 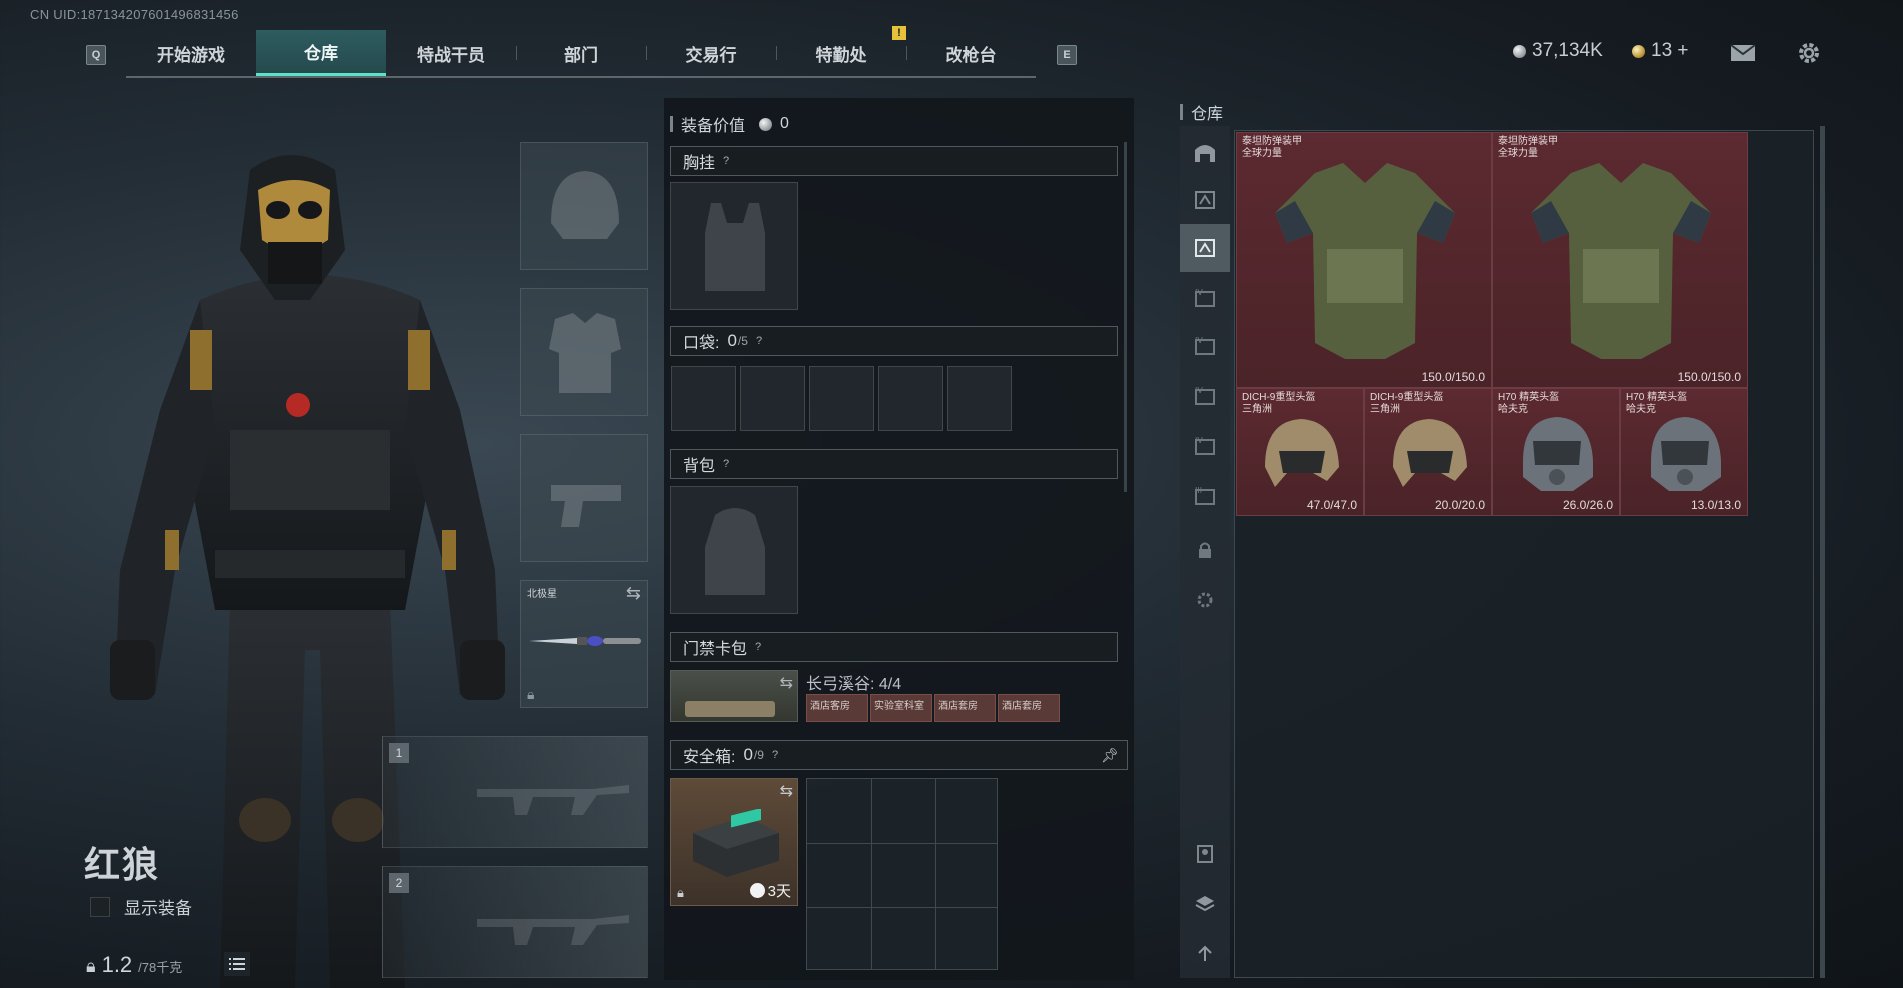 What do you see at coordinates (715, 649) in the screenshot?
I see `keycard-label: 门禁卡包` at bounding box center [715, 649].